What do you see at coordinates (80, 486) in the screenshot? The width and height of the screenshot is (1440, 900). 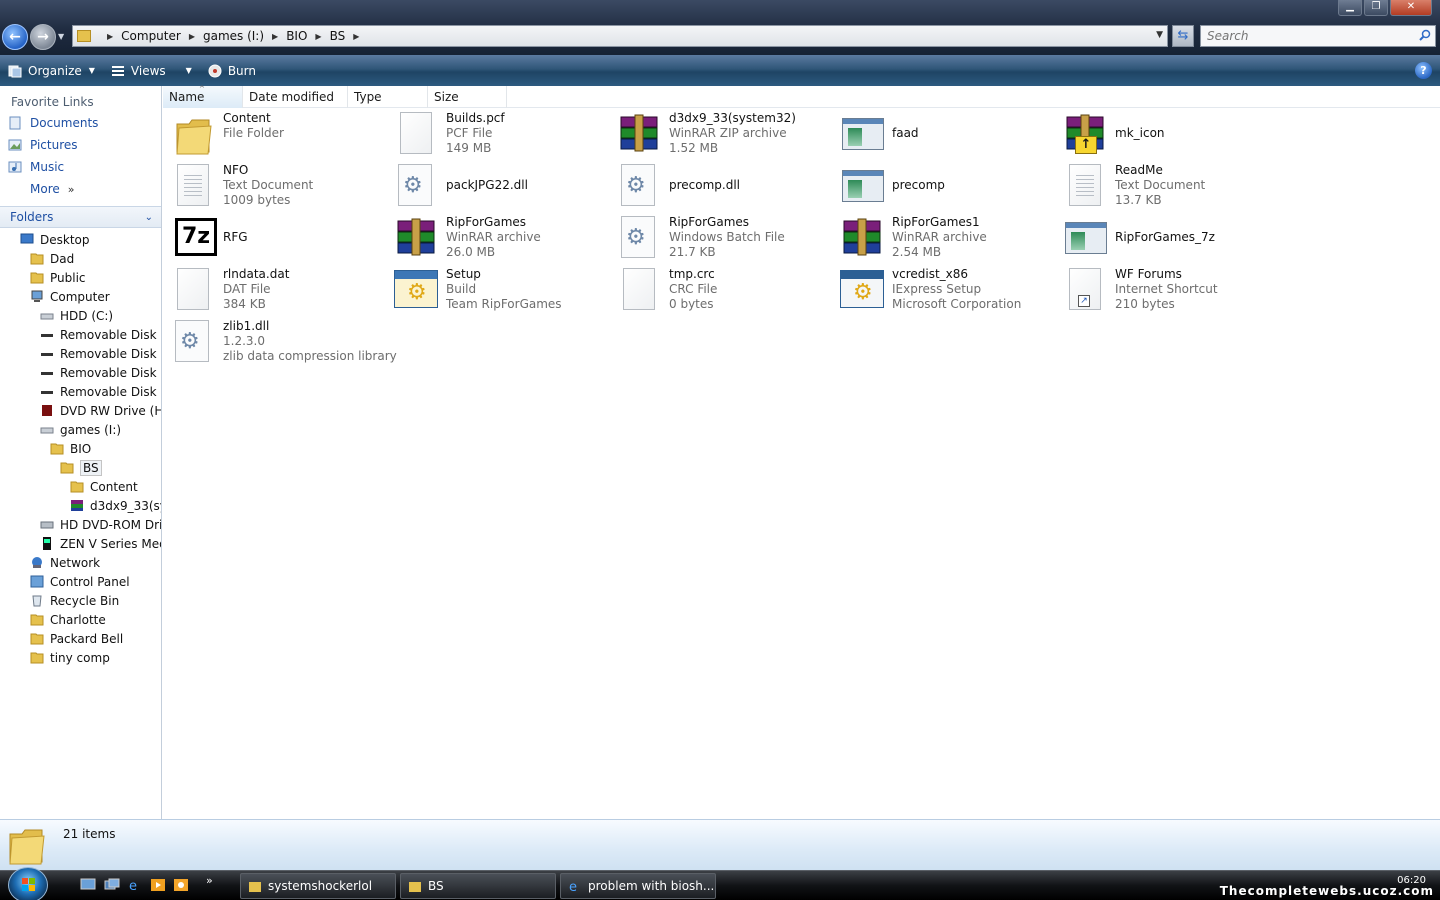 I see `tree-item: Content` at bounding box center [80, 486].